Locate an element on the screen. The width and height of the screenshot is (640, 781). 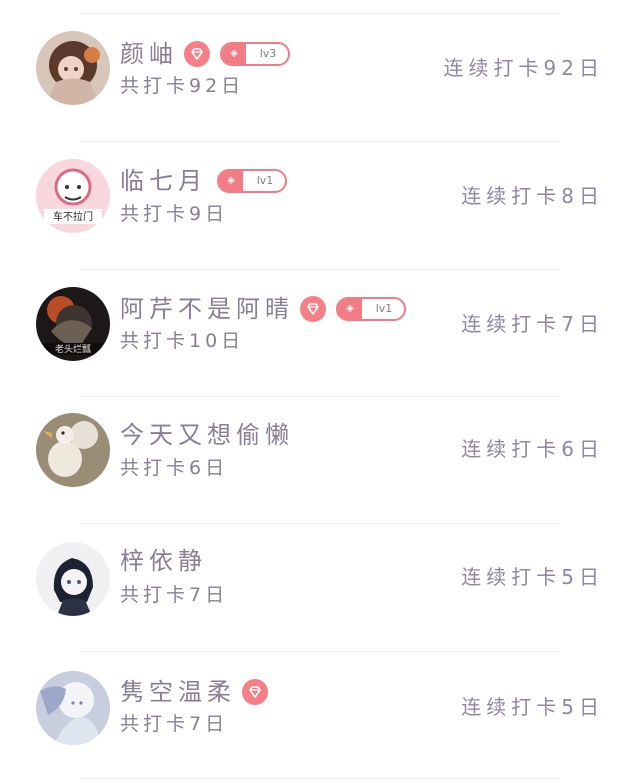
name-line: 临七月 ◈ lv1 is located at coordinates (203, 181).